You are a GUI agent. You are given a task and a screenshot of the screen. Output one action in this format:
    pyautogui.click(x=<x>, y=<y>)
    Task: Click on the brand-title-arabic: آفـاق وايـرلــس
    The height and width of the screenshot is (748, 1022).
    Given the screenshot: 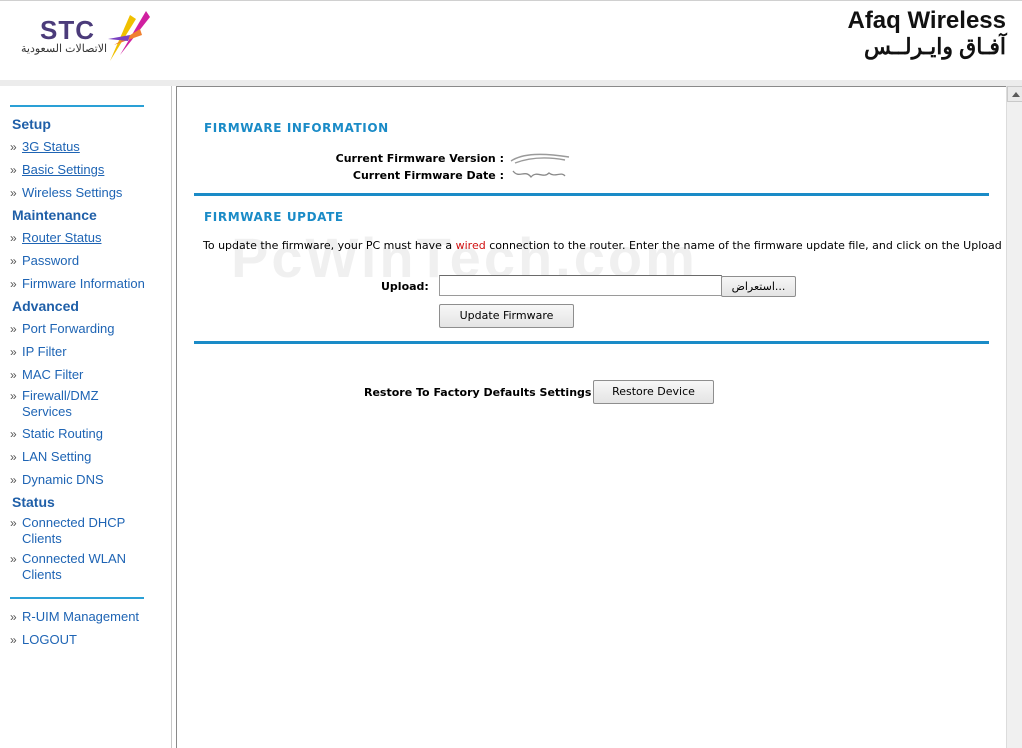 What is the action you would take?
    pyautogui.click(x=934, y=46)
    